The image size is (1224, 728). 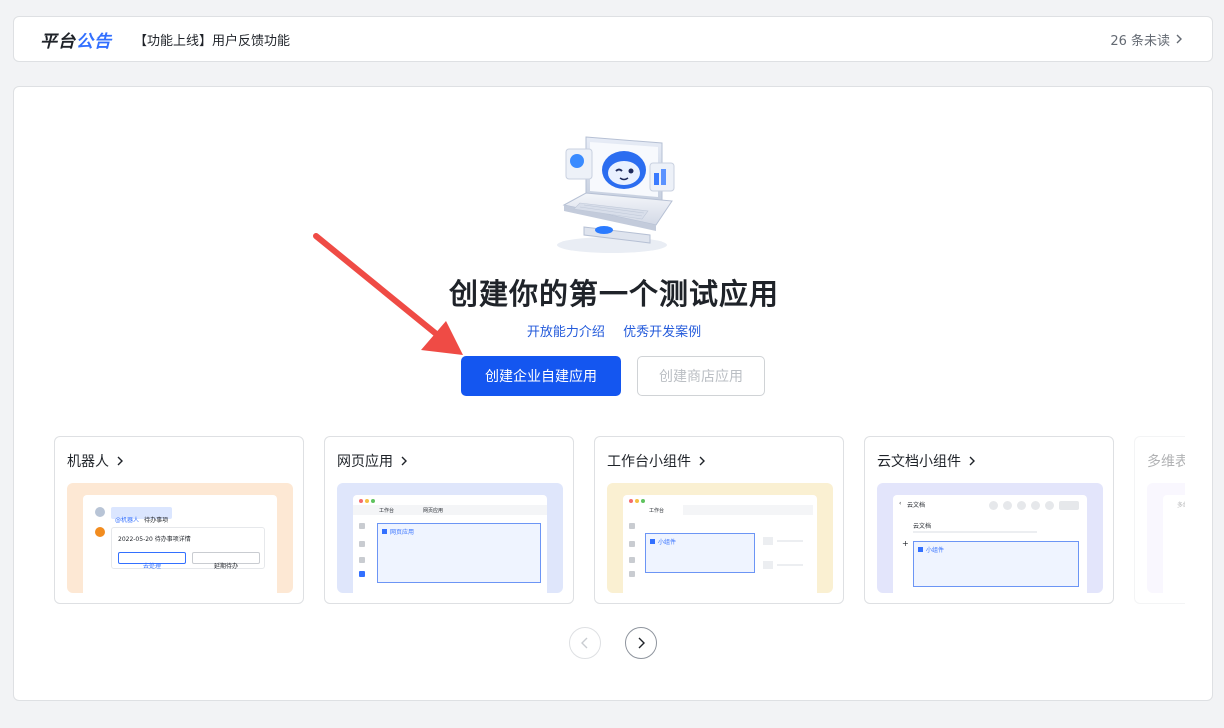 What do you see at coordinates (649, 462) in the screenshot?
I see `card-title-label: 工作台小组件` at bounding box center [649, 462].